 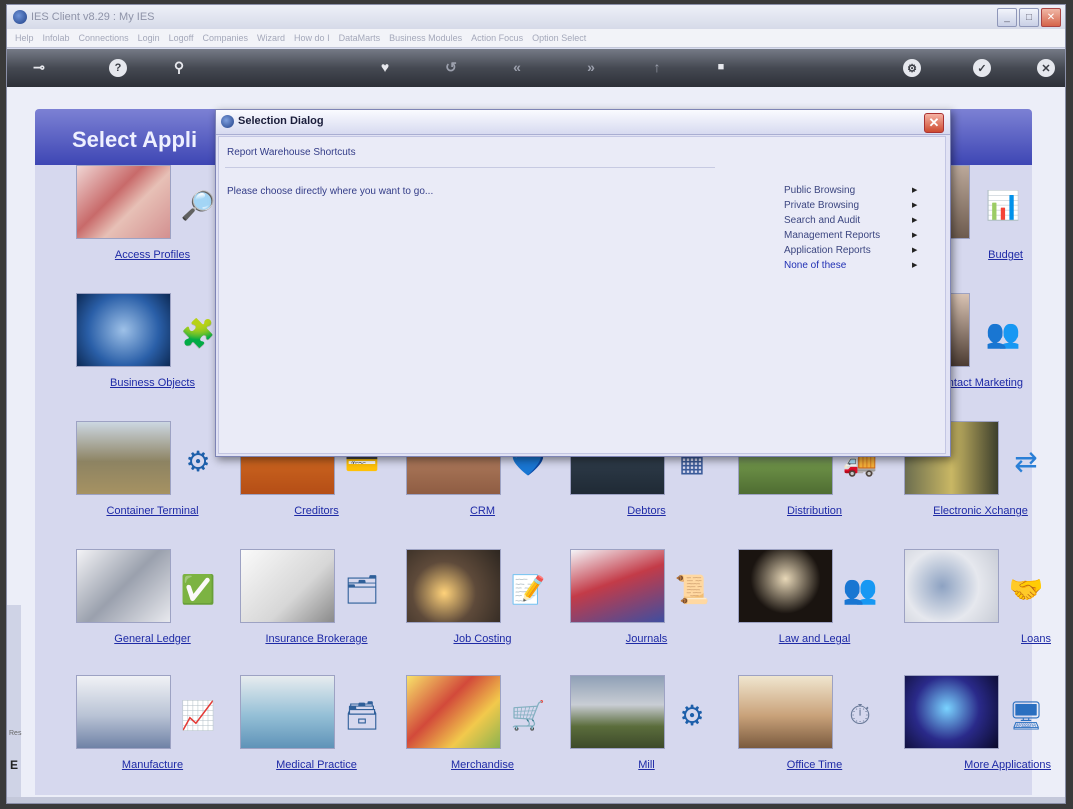 I want to click on app-link-journals: Journals, so click(x=646, y=639).